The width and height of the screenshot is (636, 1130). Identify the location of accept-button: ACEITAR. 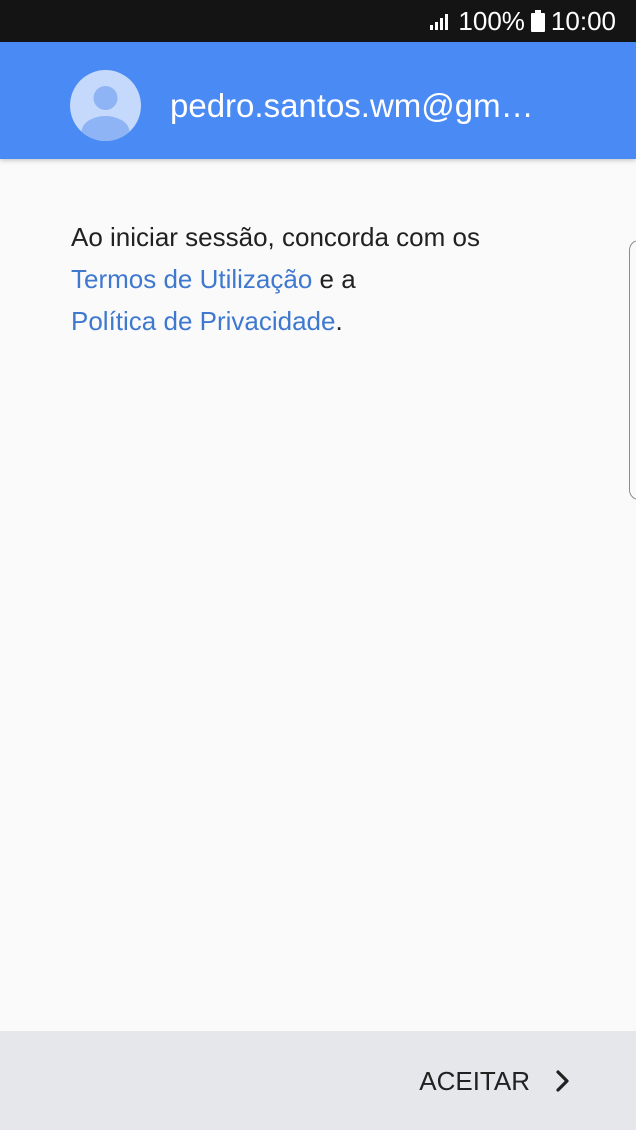
(494, 1081).